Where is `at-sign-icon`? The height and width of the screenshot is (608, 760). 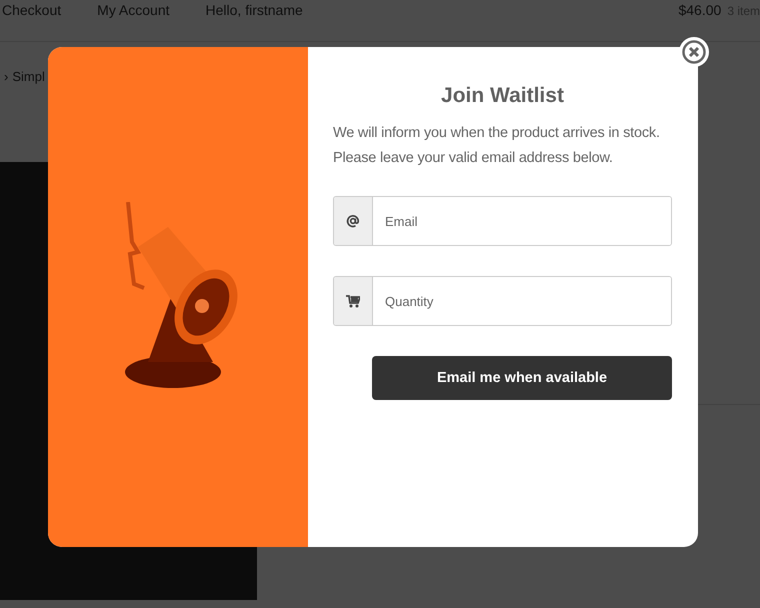
at-sign-icon is located at coordinates (353, 221).